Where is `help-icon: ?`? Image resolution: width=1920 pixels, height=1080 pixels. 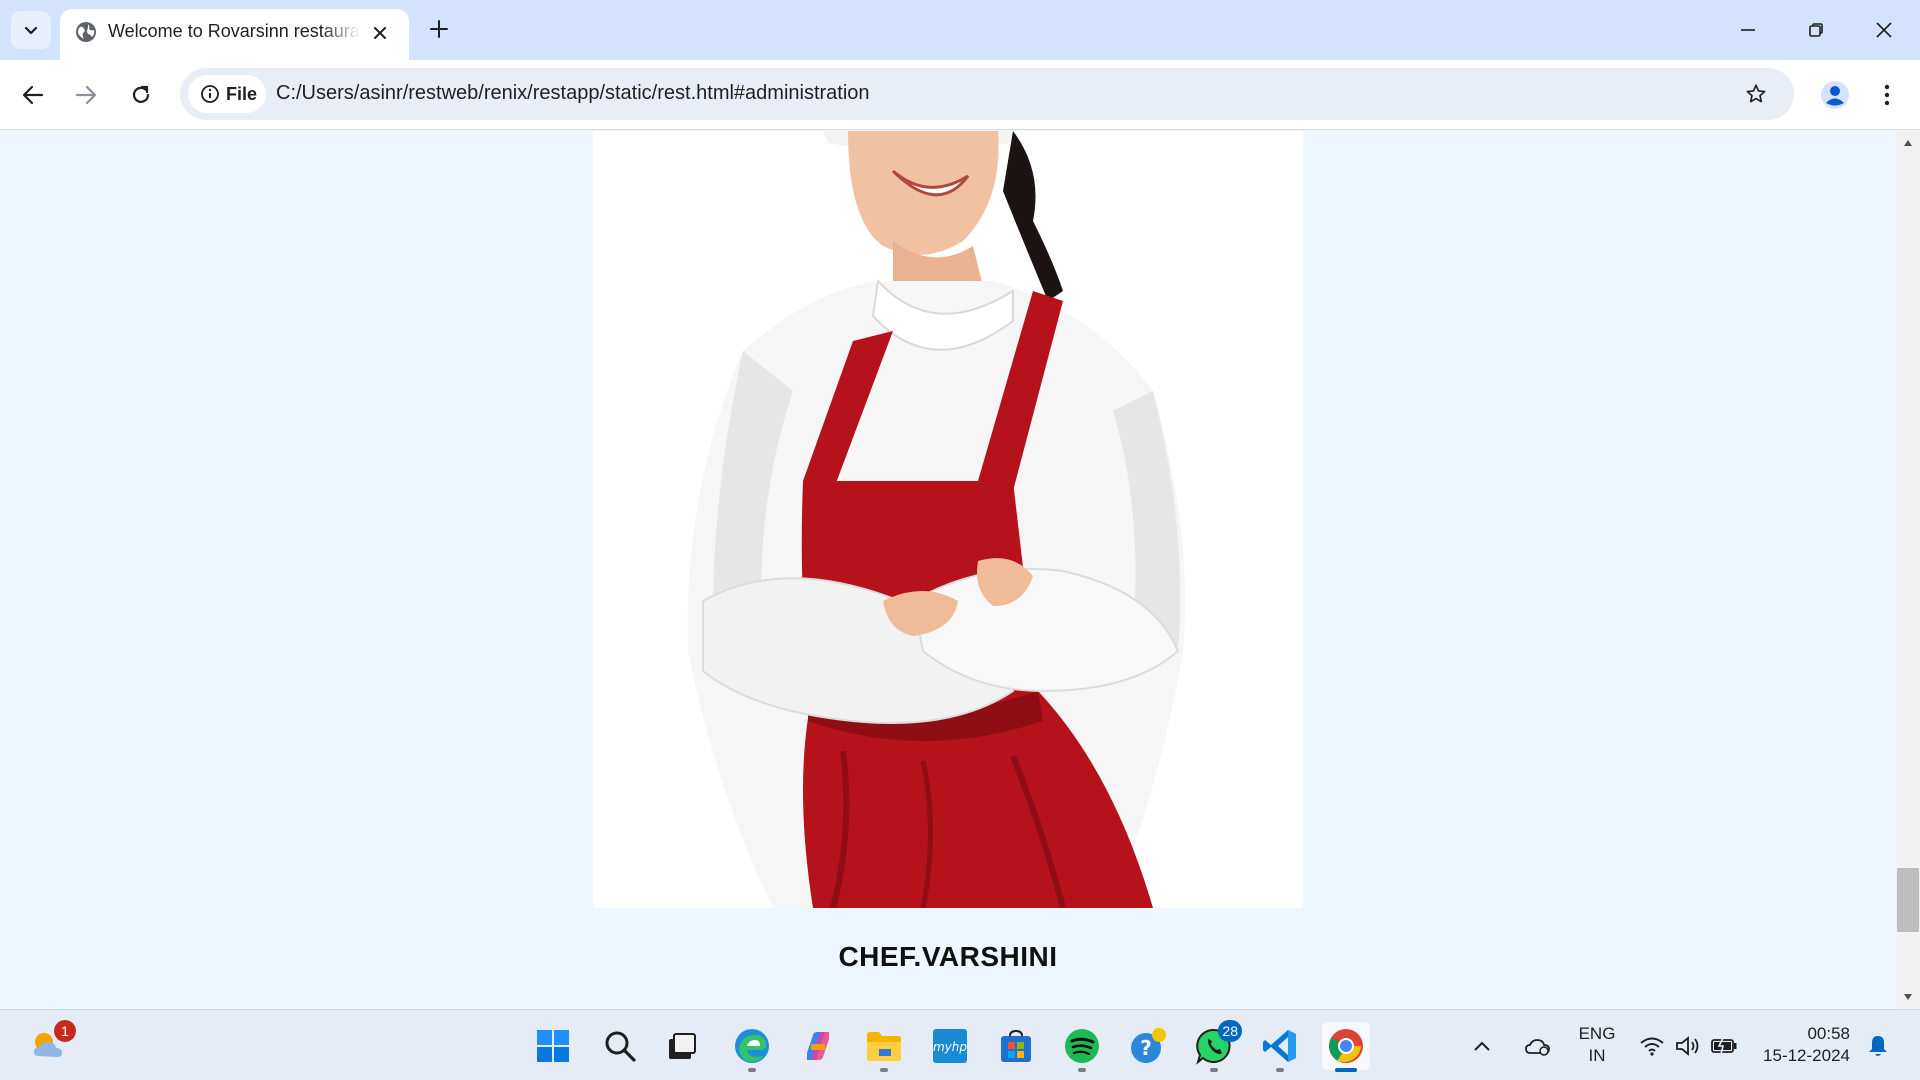
help-icon: ? is located at coordinates (1148, 1045).